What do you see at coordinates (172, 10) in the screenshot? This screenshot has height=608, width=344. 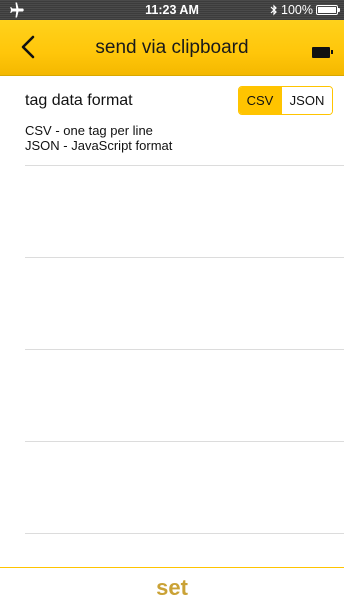 I see `status-bar: 11:23 AM 100%` at bounding box center [172, 10].